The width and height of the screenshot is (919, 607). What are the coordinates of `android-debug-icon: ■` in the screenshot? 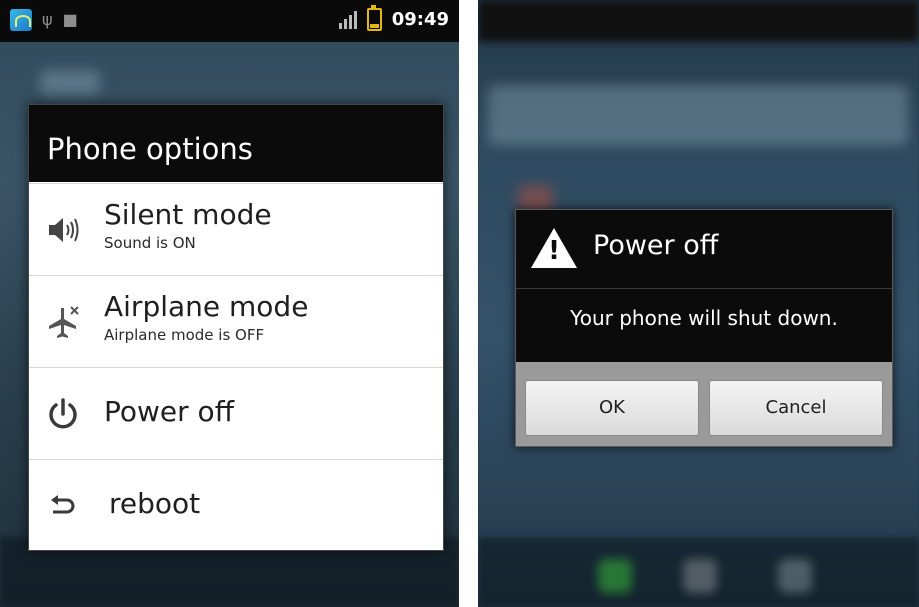 It's located at (70, 19).